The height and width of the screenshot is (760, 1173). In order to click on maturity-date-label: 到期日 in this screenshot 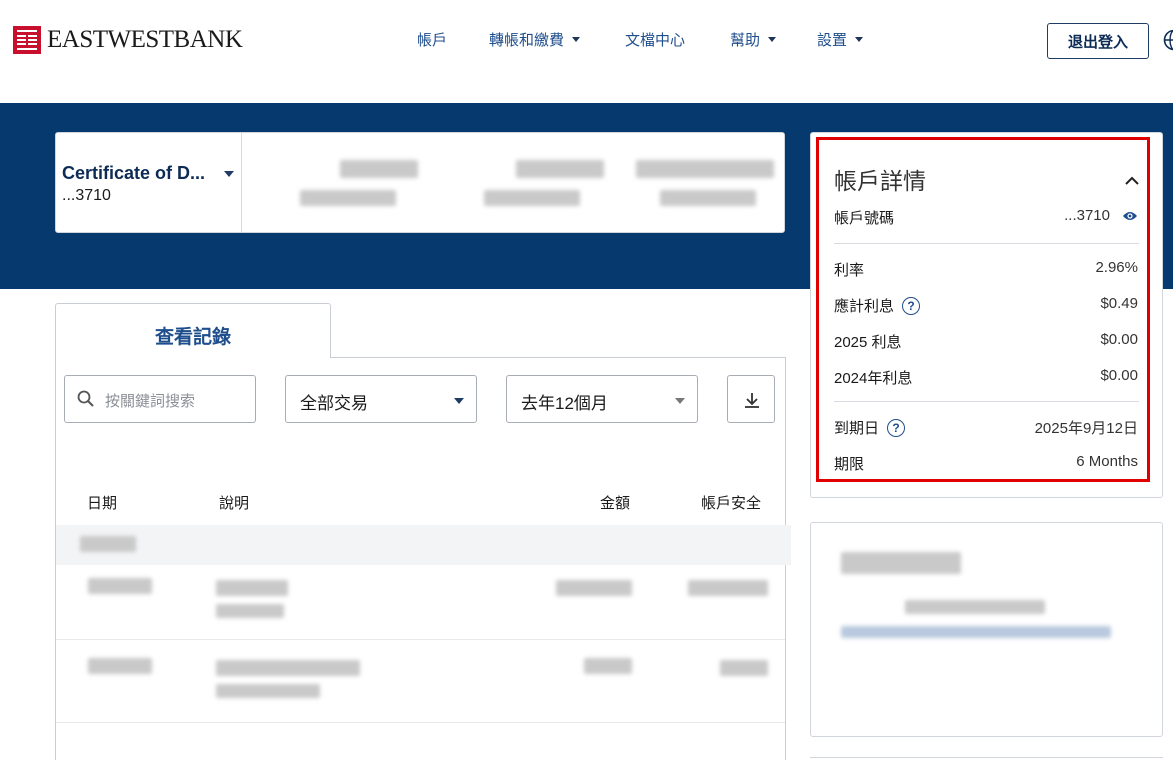, I will do `click(857, 428)`.